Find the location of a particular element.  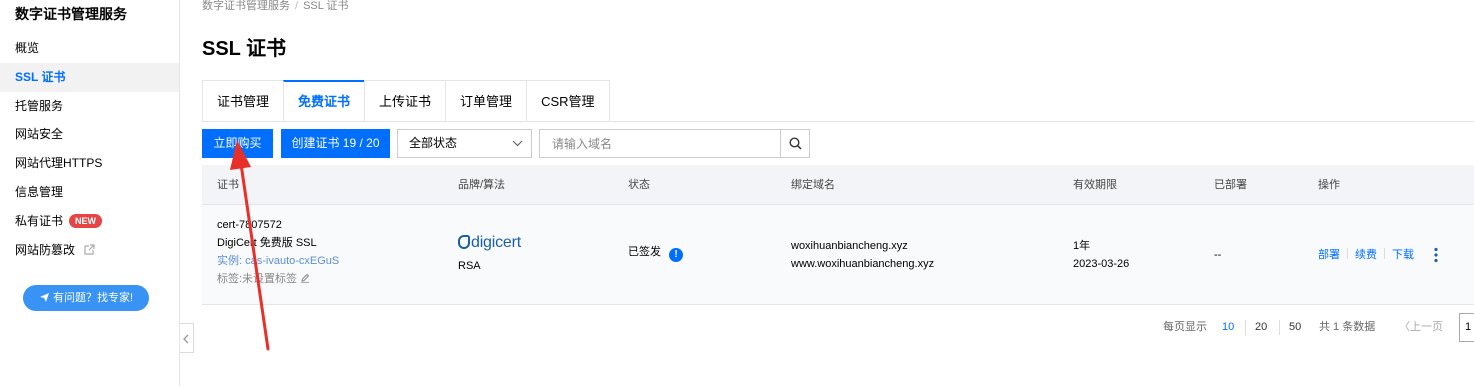

per-page-label: 每页显示 is located at coordinates (1185, 327).